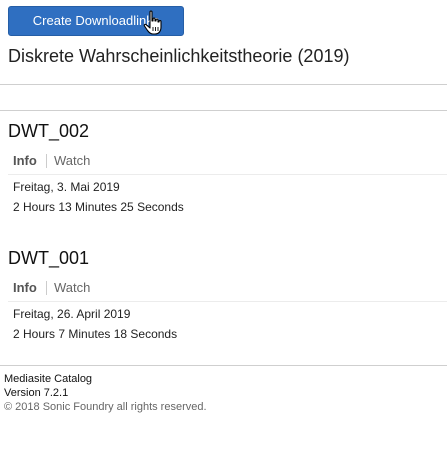 The width and height of the screenshot is (447, 459). I want to click on presentation-date: Freitag, 3. Mai 2019, so click(66, 187).